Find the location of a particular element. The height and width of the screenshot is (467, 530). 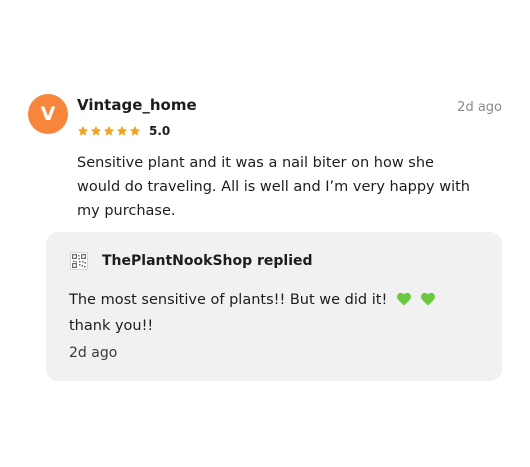

shop-logo-icon is located at coordinates (79, 261).